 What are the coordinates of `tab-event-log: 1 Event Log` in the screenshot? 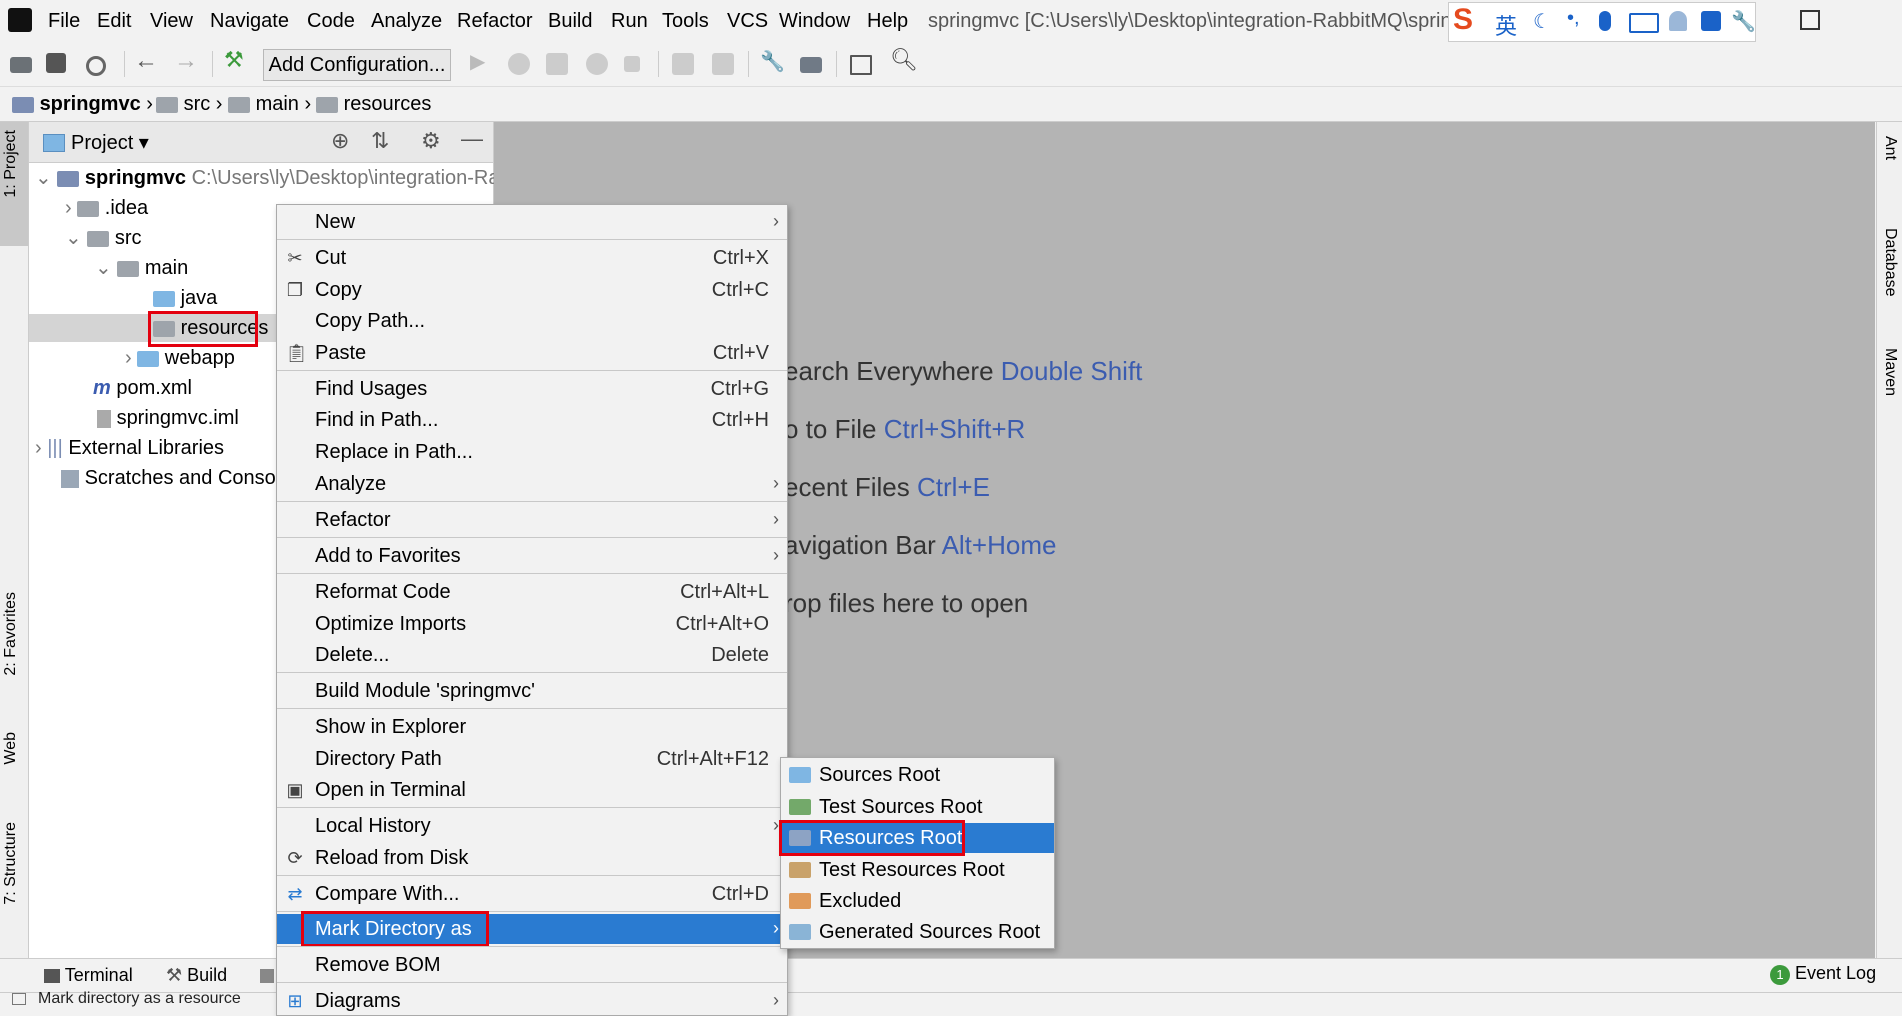 It's located at (1823, 974).